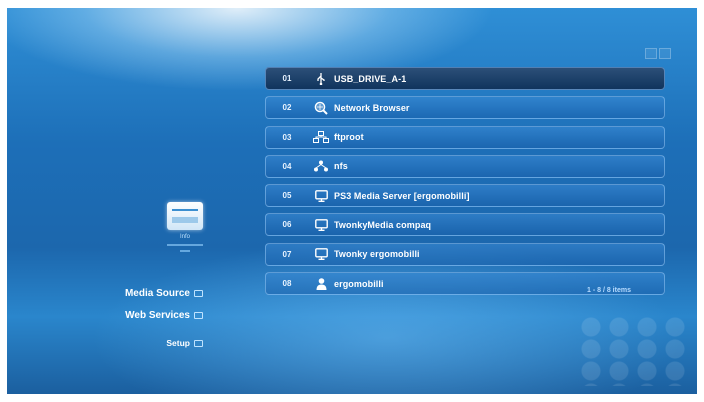 The height and width of the screenshot is (402, 704). I want to click on nfs-icon, so click(321, 166).